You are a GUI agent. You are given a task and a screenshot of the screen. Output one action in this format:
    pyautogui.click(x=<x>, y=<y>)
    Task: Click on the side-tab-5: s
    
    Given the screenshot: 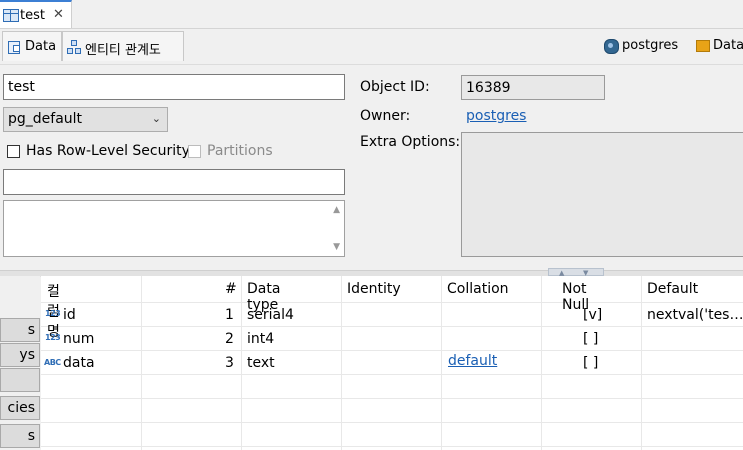 What is the action you would take?
    pyautogui.click(x=20, y=436)
    